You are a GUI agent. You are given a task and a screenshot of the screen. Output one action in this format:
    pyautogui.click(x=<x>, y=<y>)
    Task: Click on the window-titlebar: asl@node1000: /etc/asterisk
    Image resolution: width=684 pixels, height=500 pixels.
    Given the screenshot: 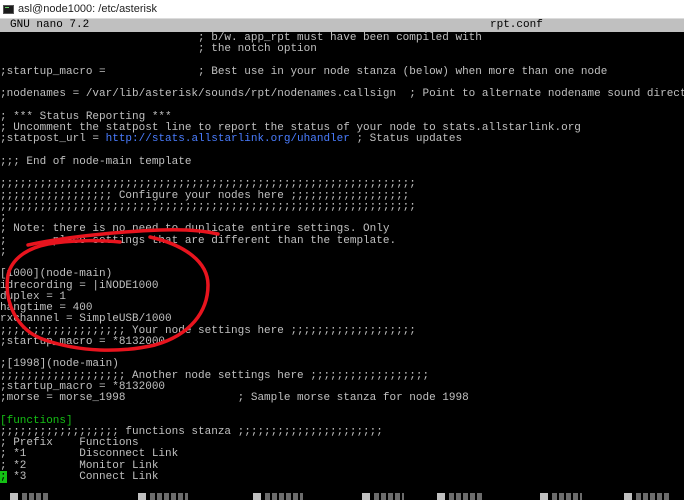 What is the action you would take?
    pyautogui.click(x=342, y=9)
    